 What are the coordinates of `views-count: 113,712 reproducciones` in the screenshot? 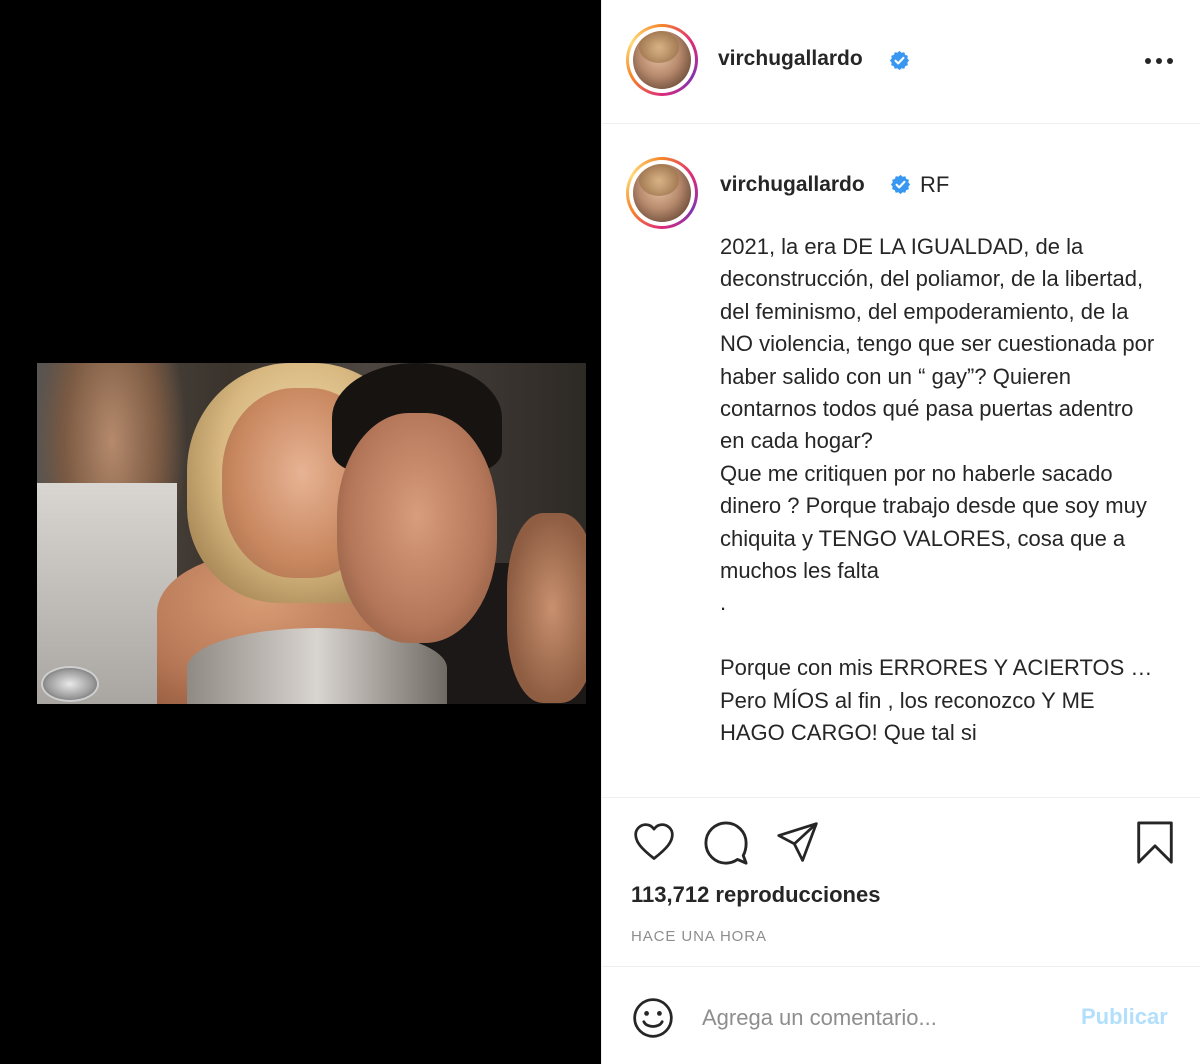 It's located at (755, 895).